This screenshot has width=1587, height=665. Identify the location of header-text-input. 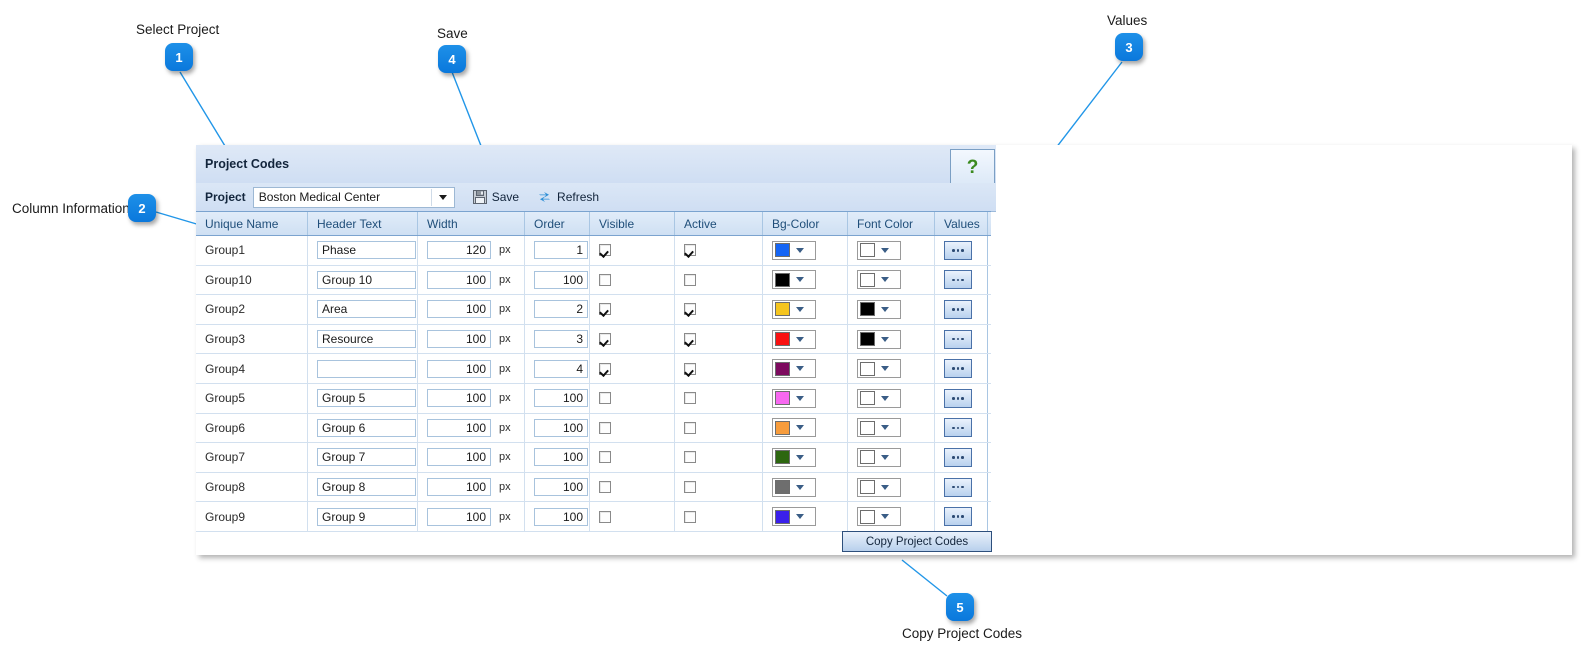
(366, 368).